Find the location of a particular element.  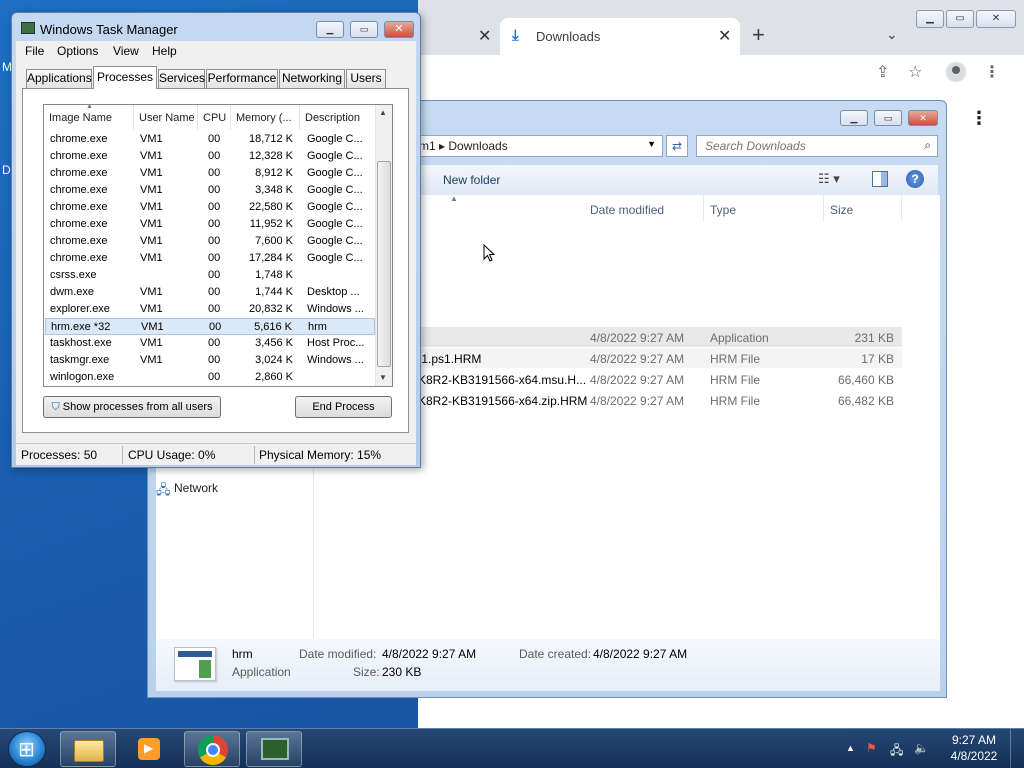

start-button is located at coordinates (27, 749).